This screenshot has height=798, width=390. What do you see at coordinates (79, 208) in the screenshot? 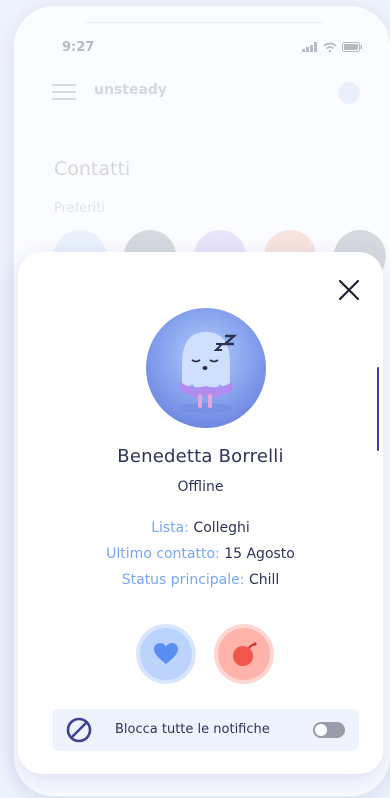
I see `favorites-label: Preferiti` at bounding box center [79, 208].